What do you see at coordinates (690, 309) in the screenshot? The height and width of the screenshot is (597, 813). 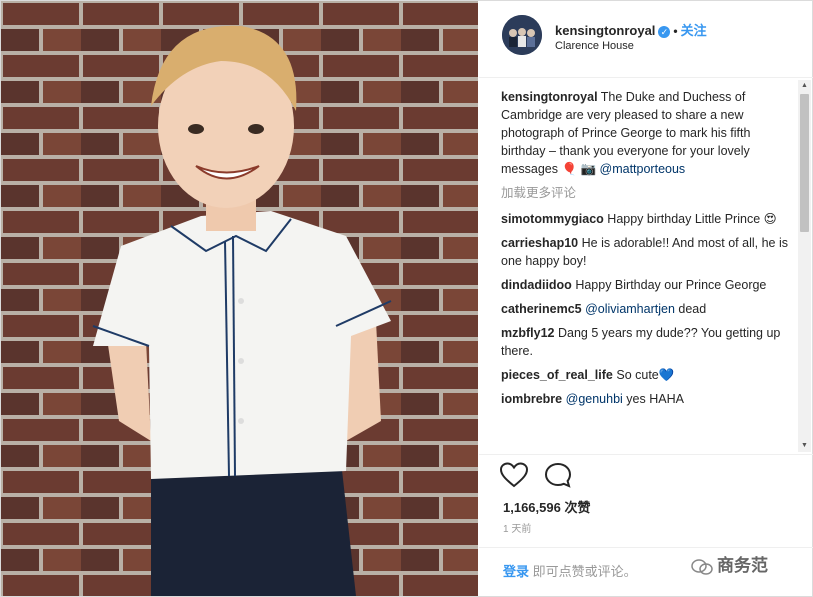 I see `comment-text: dead` at bounding box center [690, 309].